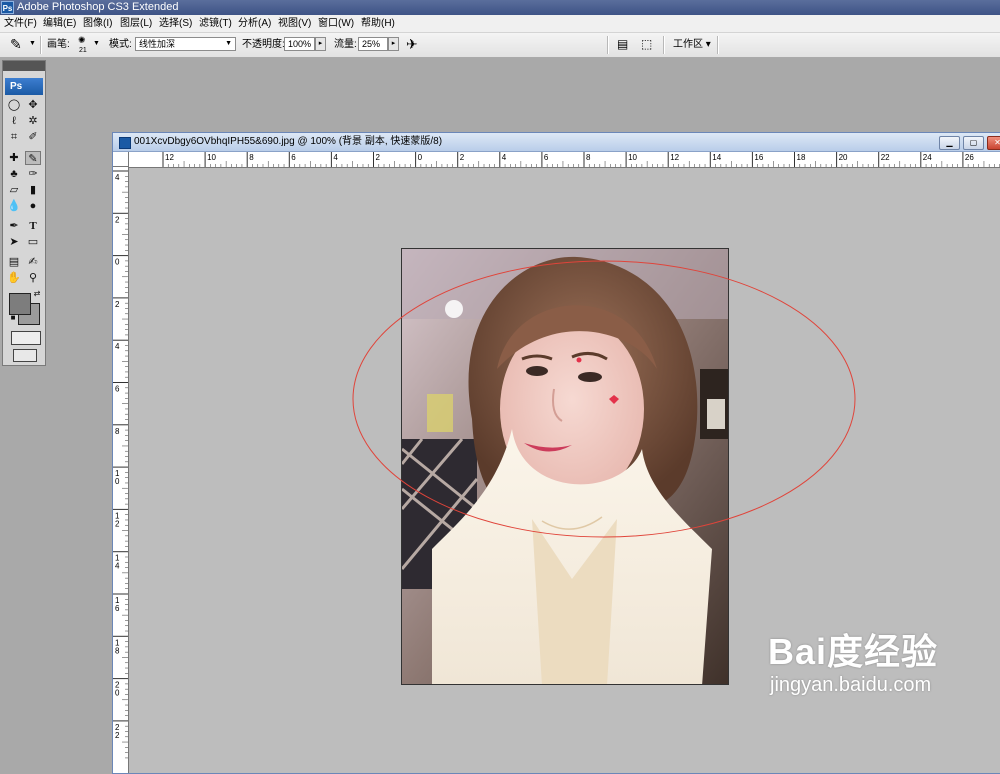 This screenshot has width=1000, height=774. I want to click on marquee-tool-icon: ◯, so click(14, 105).